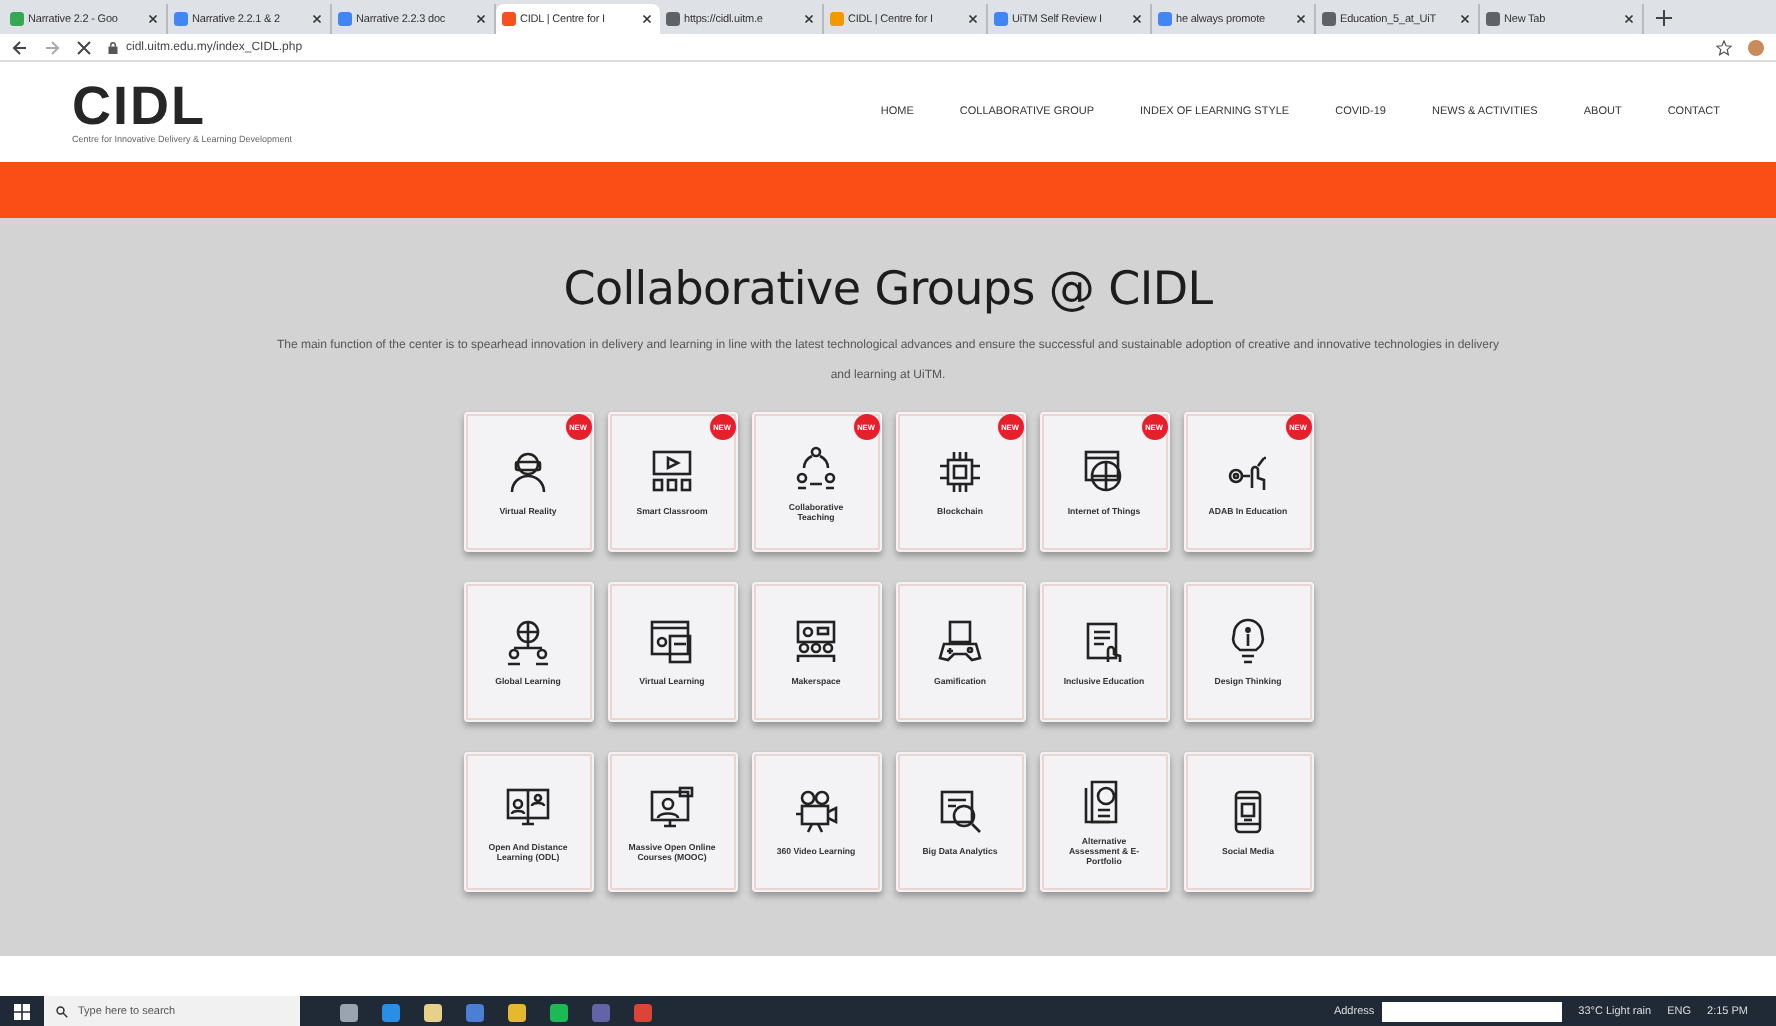 This screenshot has width=1776, height=1026. Describe the element at coordinates (113, 47) in the screenshot. I see `lock-icon` at that location.